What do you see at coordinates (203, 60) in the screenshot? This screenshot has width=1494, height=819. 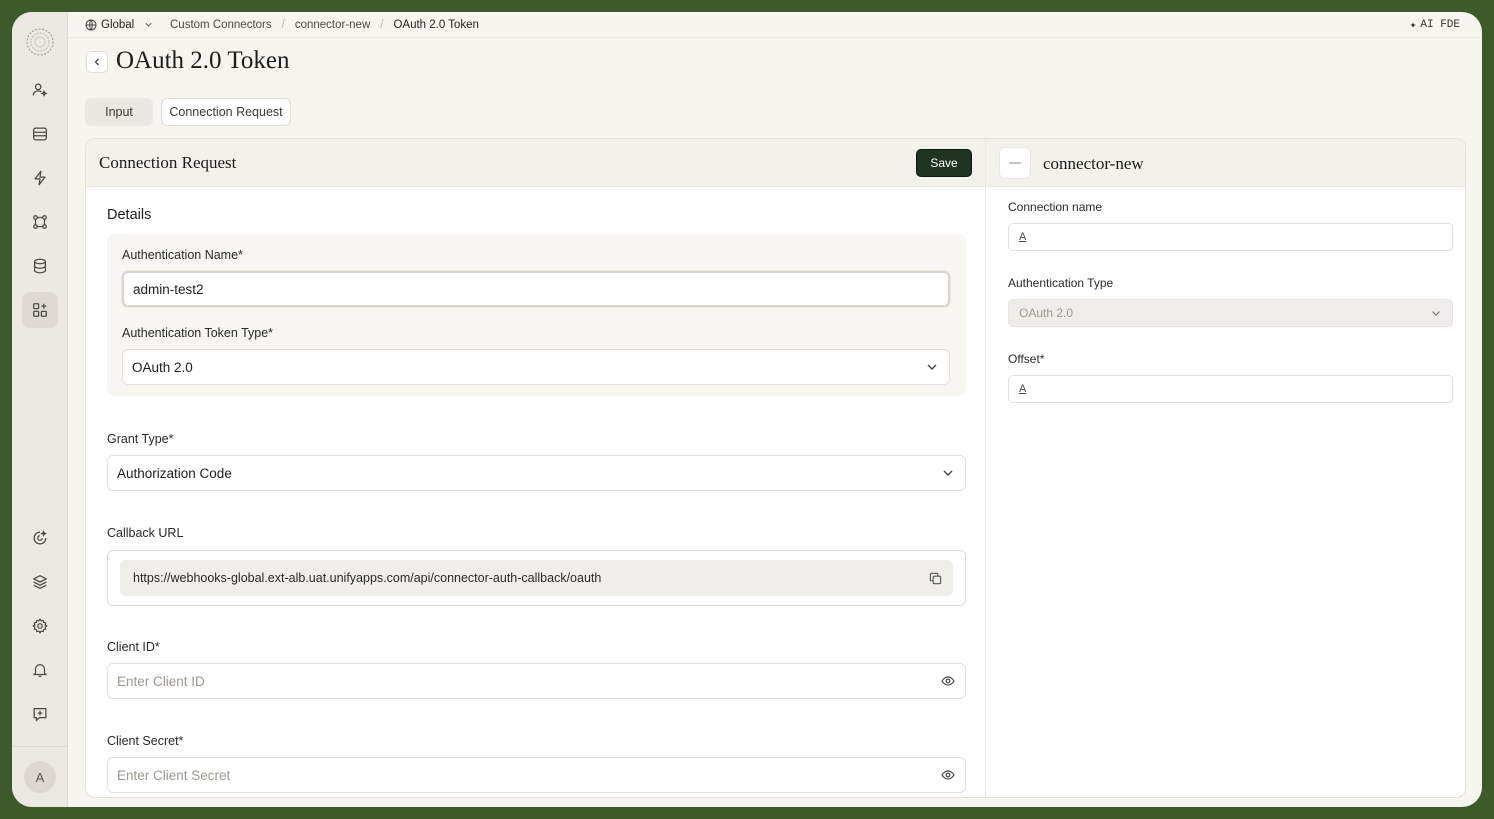 I see `page-title: OAuth 2.0 Token` at bounding box center [203, 60].